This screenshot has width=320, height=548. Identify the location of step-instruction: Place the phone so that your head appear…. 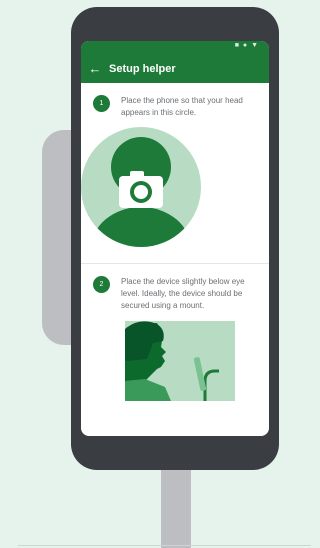
(182, 106).